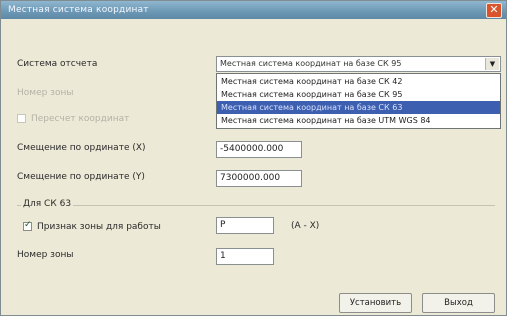  I want to click on zone-number-field: 1, so click(245, 256).